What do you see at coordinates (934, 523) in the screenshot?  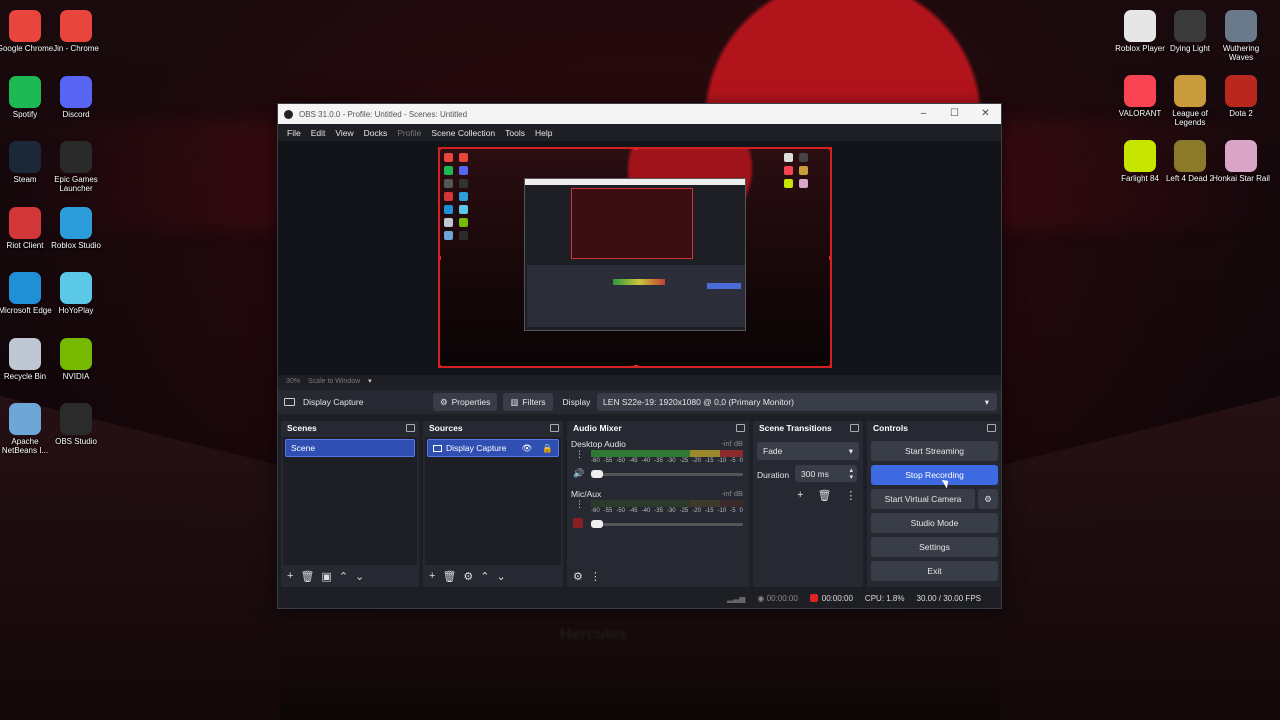 I see `studio-mode-button: Studio Mode` at bounding box center [934, 523].